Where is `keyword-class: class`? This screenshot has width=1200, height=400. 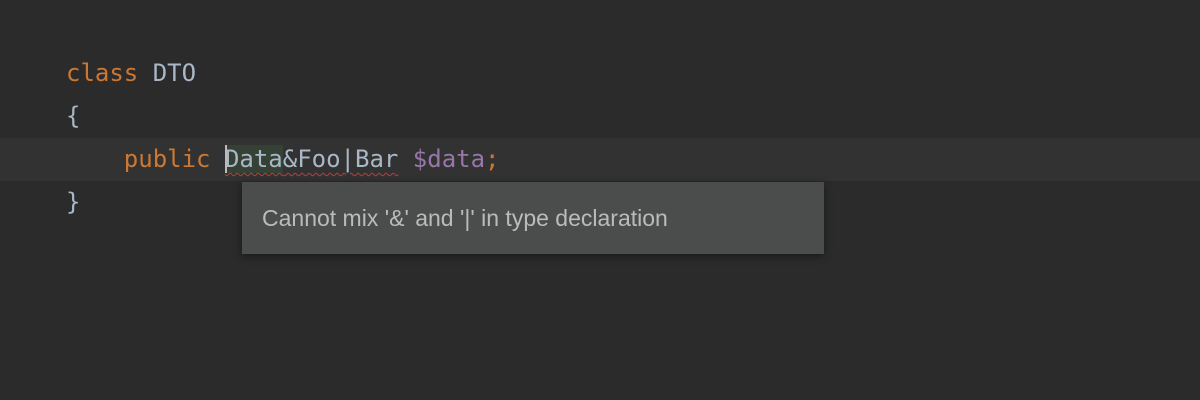
keyword-class: class is located at coordinates (102, 73).